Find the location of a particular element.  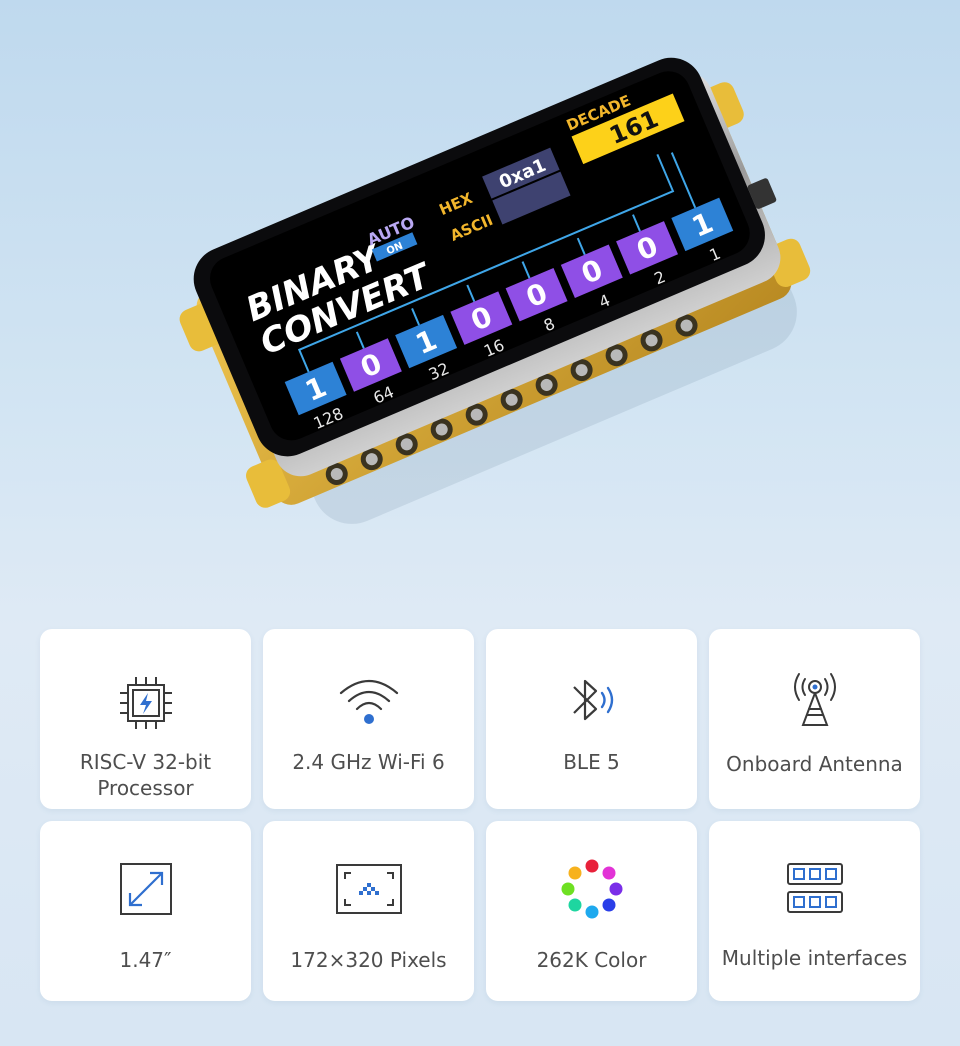

feature-card-bluetooth: BLE 5 is located at coordinates (591, 719).